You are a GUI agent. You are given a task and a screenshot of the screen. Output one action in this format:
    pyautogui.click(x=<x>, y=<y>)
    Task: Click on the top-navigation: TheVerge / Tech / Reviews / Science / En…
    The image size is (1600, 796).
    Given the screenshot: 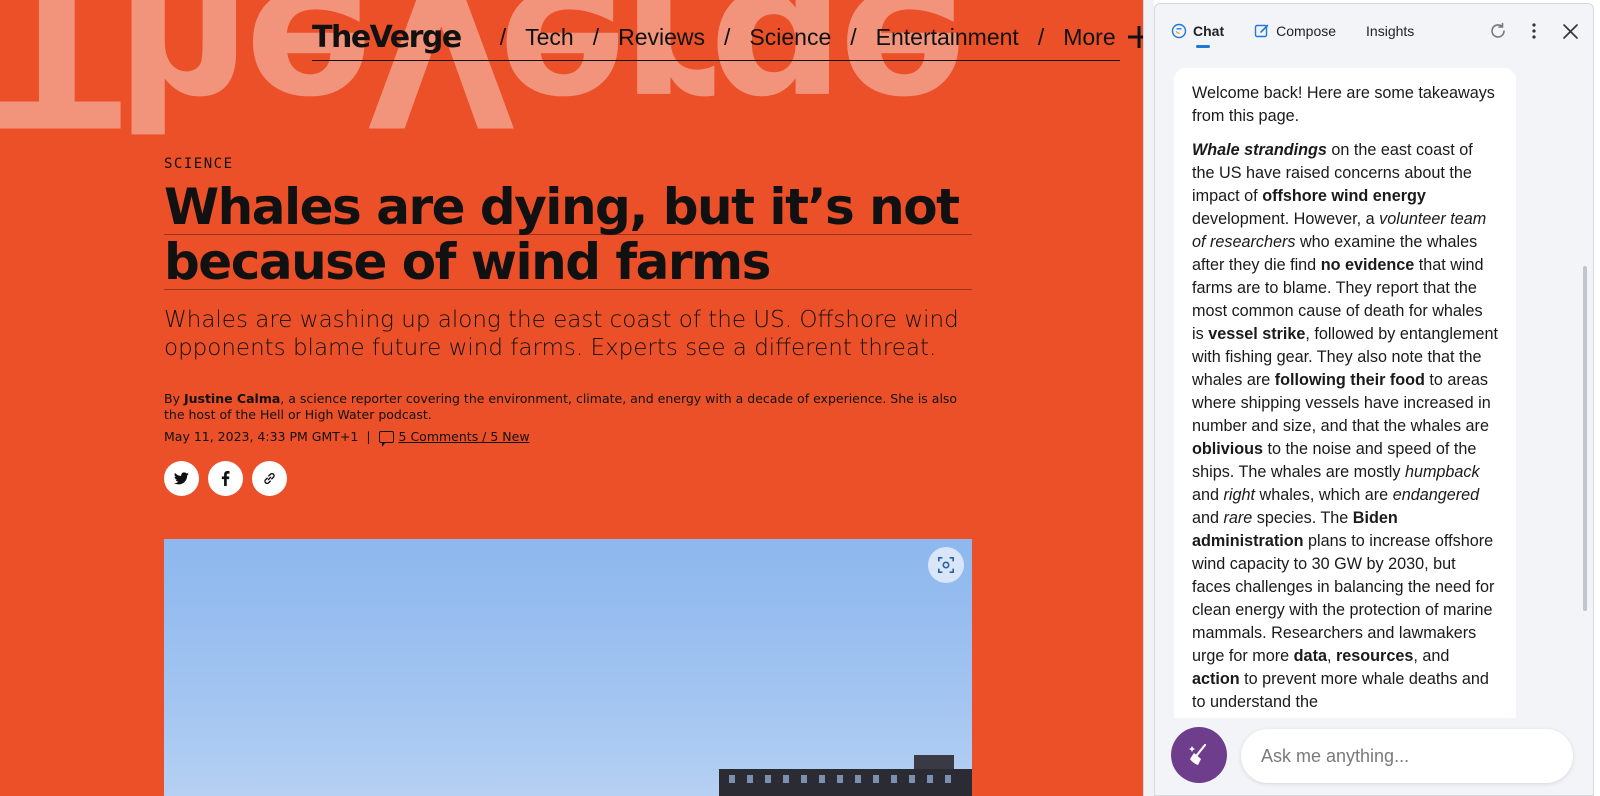 What is the action you would take?
    pyautogui.click(x=727, y=37)
    